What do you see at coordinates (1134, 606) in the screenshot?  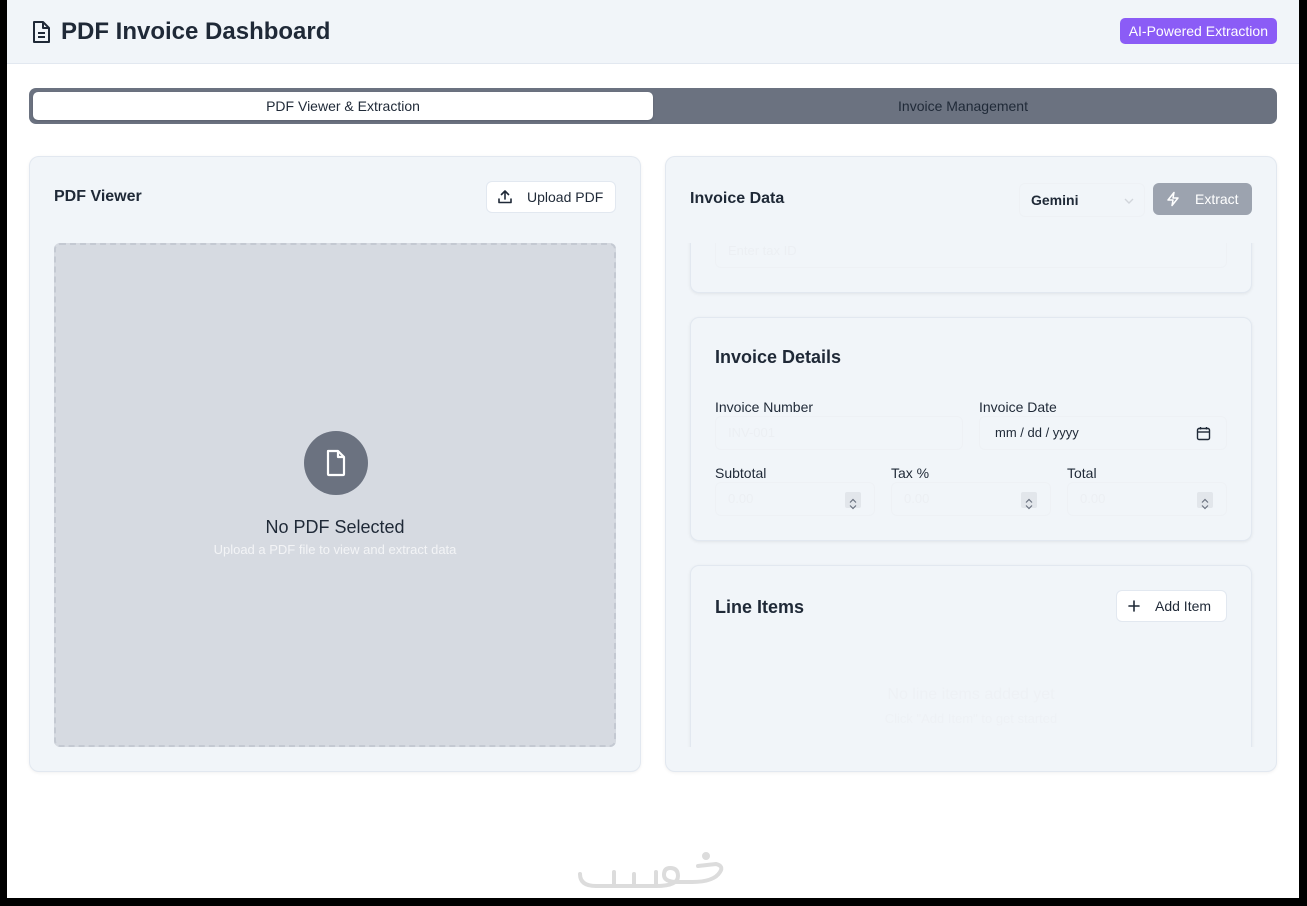 I see `plus-icon` at bounding box center [1134, 606].